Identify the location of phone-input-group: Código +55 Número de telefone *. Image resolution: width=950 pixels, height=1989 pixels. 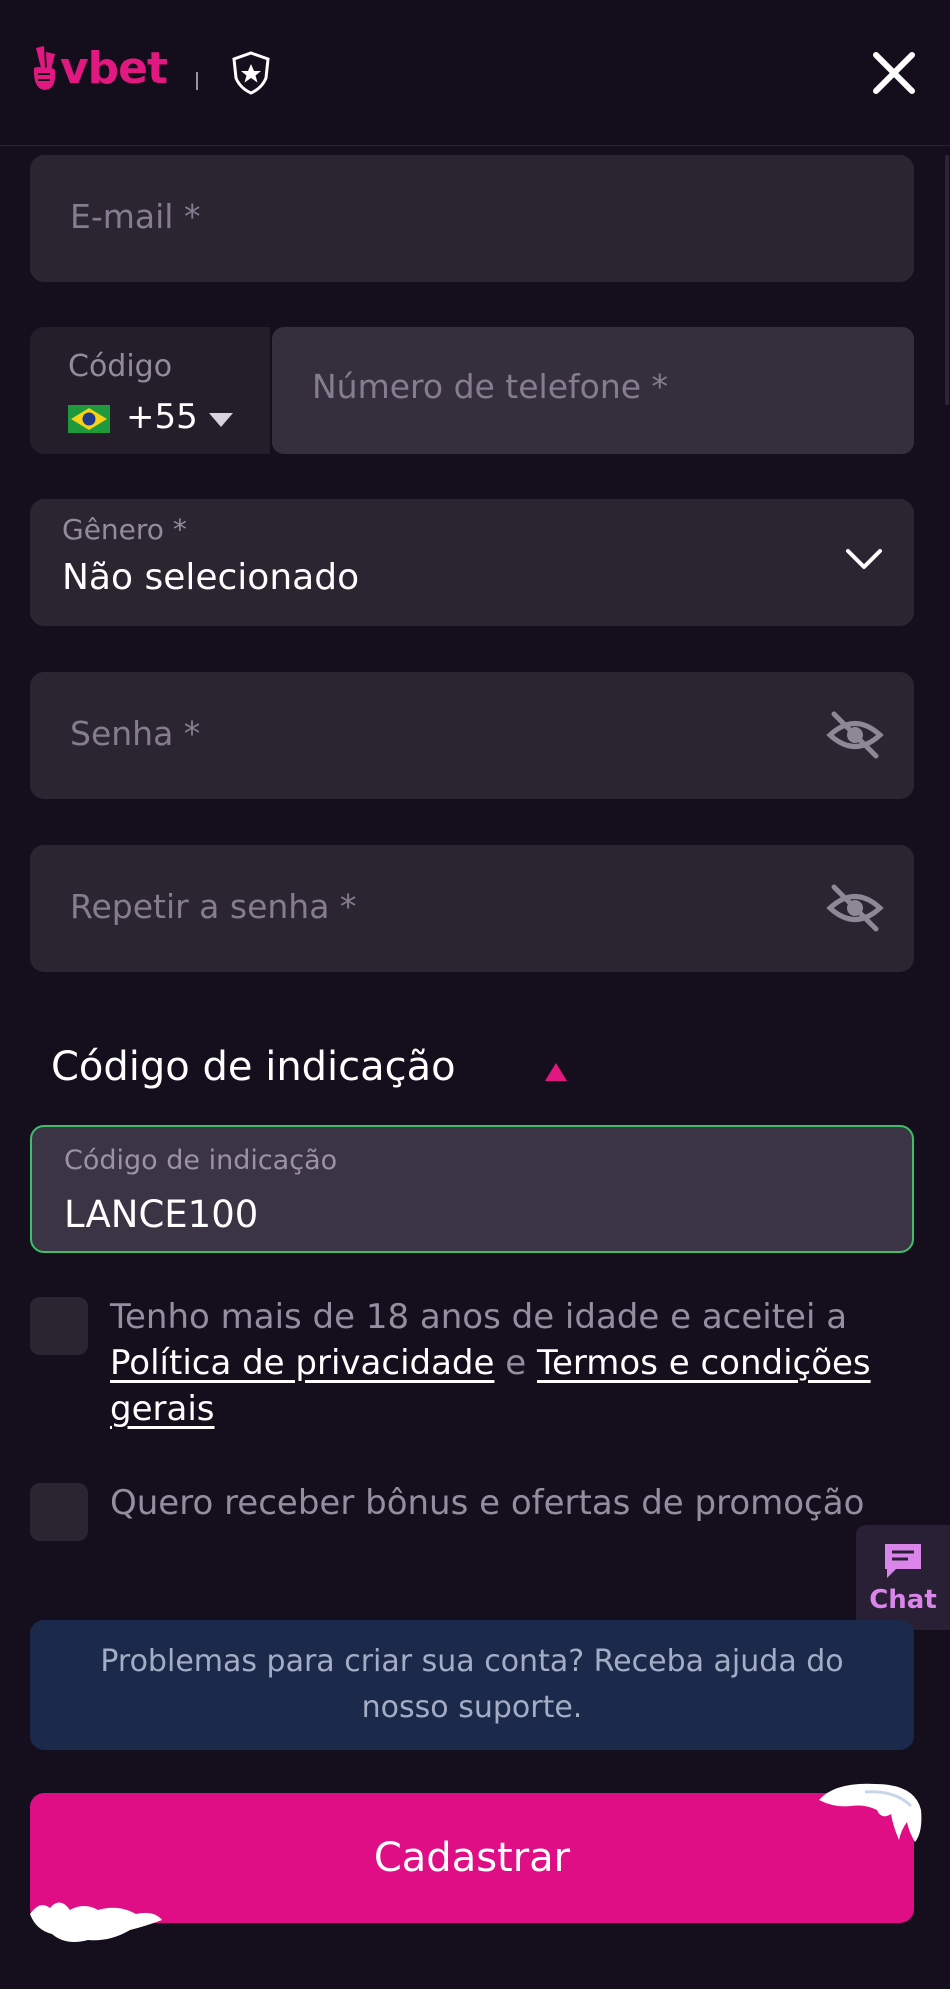
(472, 390).